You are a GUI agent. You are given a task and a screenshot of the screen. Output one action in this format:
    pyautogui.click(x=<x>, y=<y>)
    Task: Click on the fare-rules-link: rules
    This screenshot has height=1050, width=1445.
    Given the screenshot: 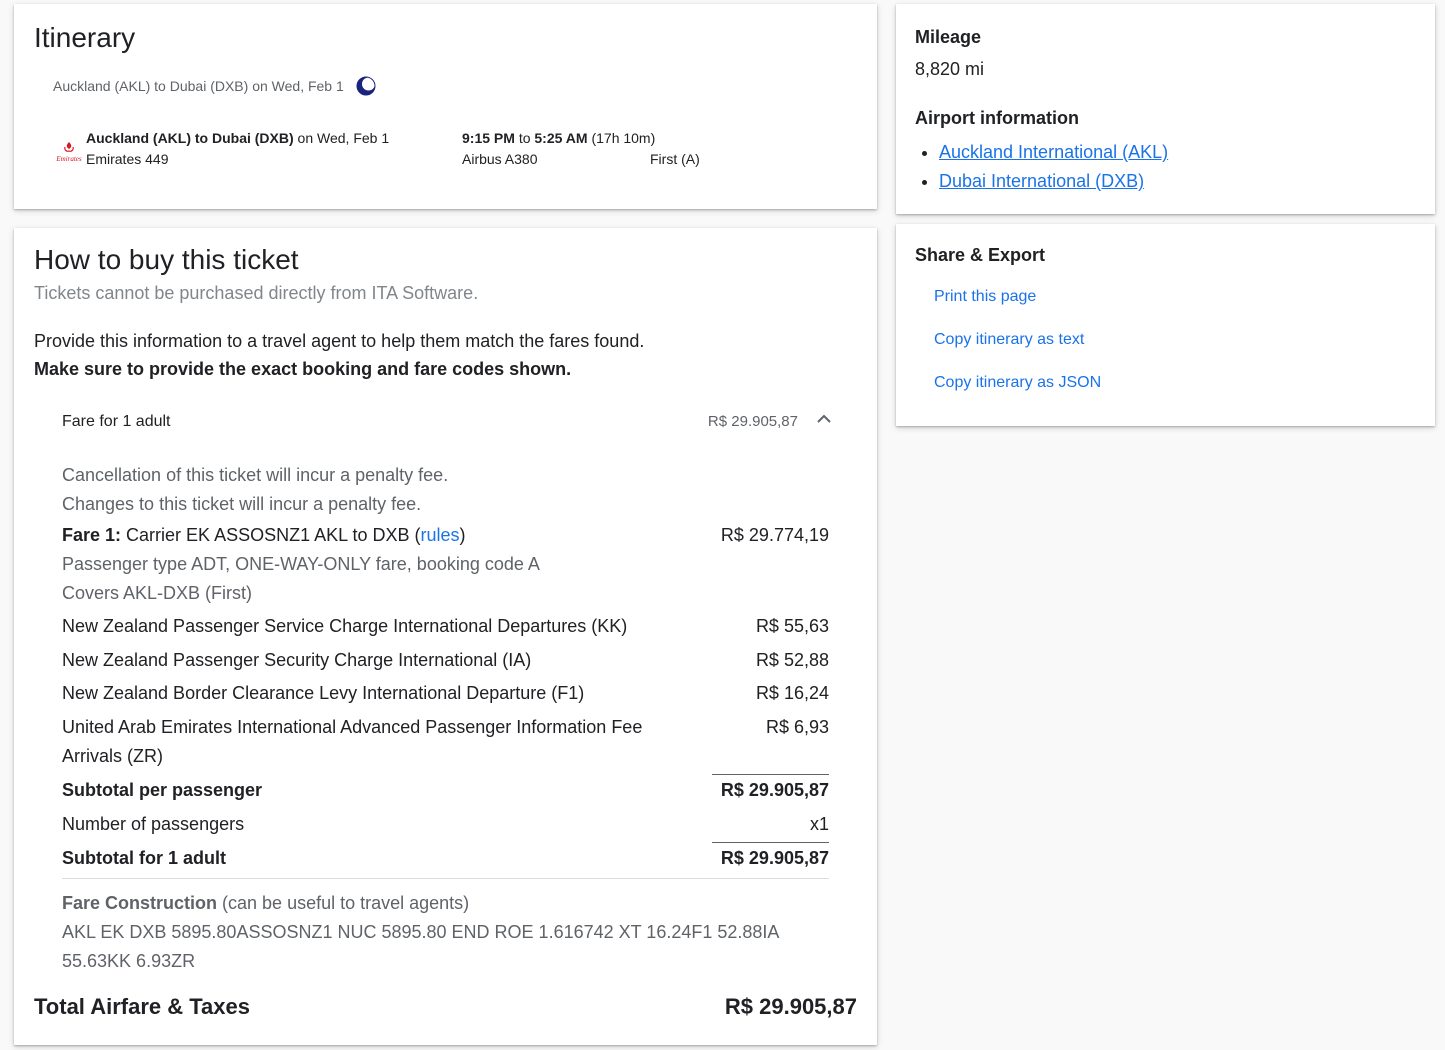 What is the action you would take?
    pyautogui.click(x=439, y=535)
    